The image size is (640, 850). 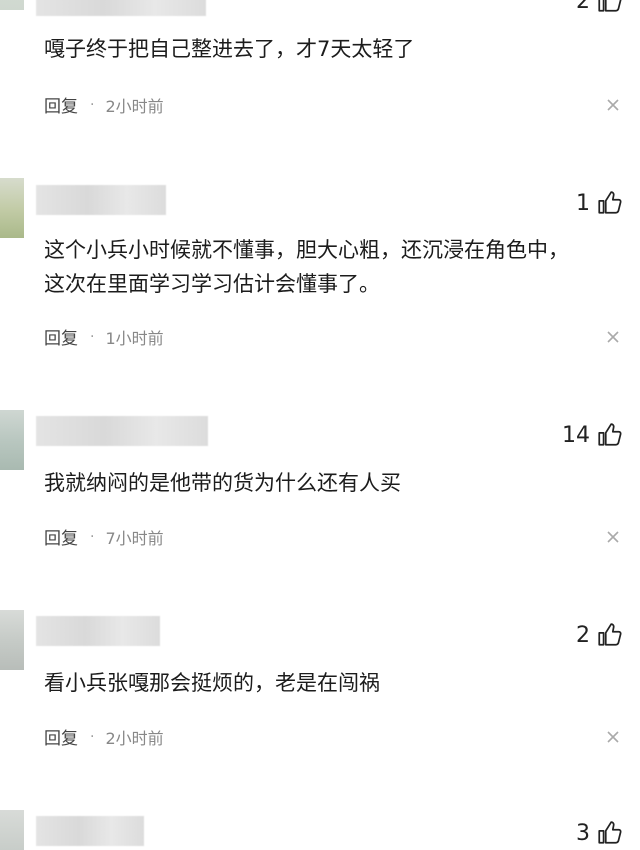 I want to click on comment-meta: 回复 · 7小时前, so click(x=104, y=537).